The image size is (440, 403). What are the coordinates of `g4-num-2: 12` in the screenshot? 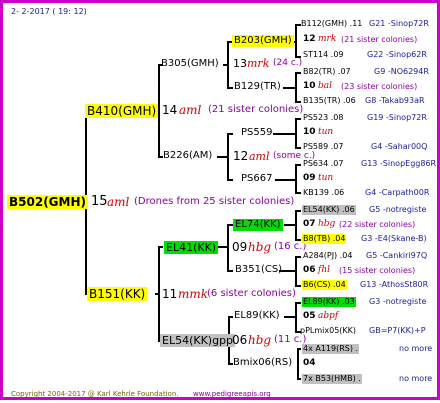 It's located at (309, 39).